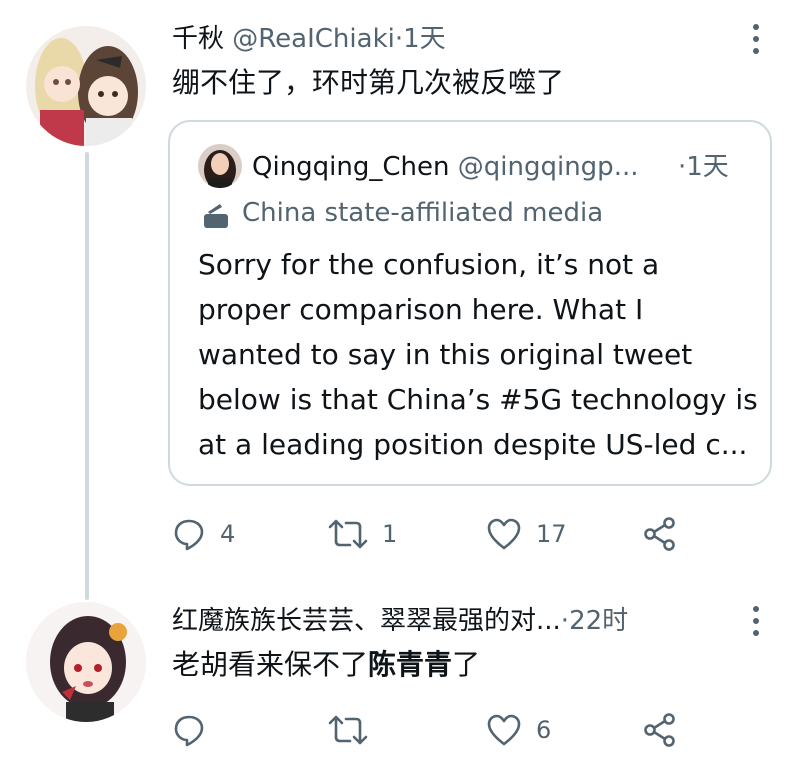  I want to click on quoted-avatar-image, so click(220, 166).